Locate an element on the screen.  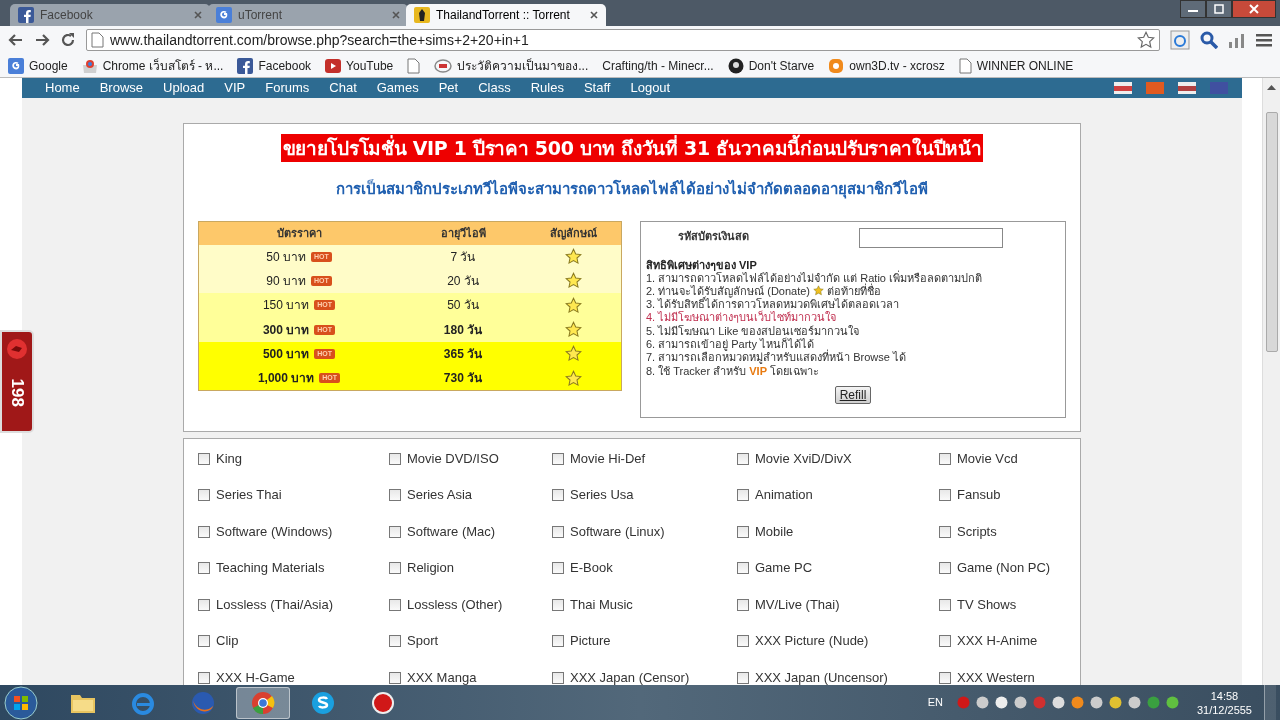
card-code-field is located at coordinates (930, 237).